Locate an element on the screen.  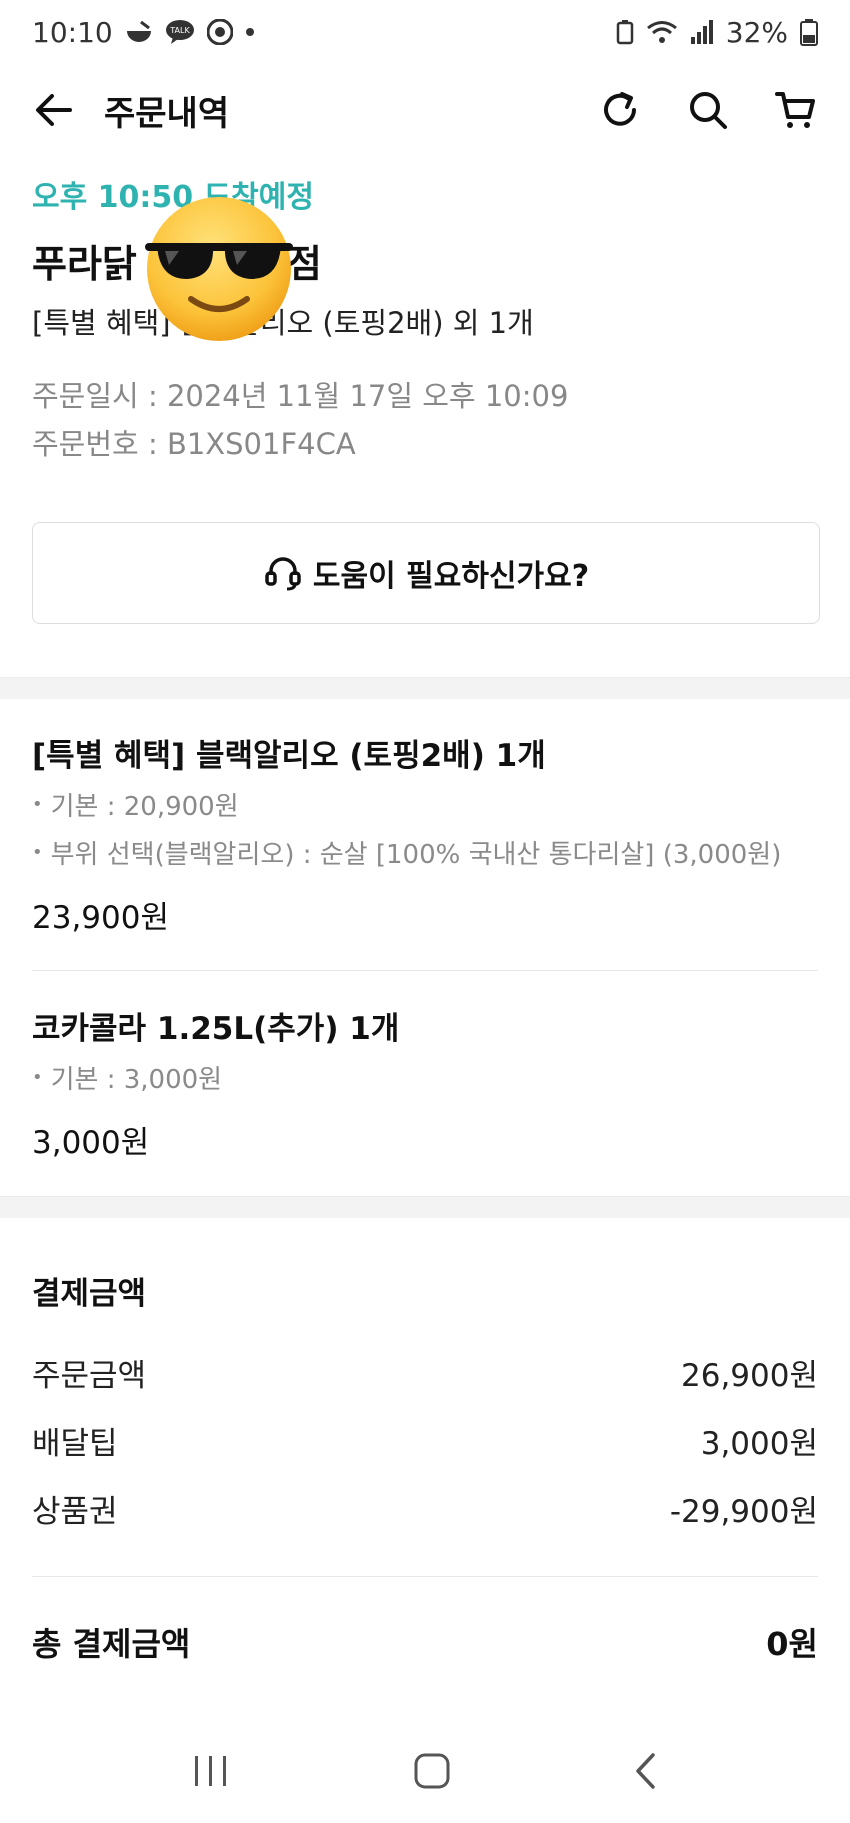
status-left: 10:10 TALK is located at coordinates (143, 32).